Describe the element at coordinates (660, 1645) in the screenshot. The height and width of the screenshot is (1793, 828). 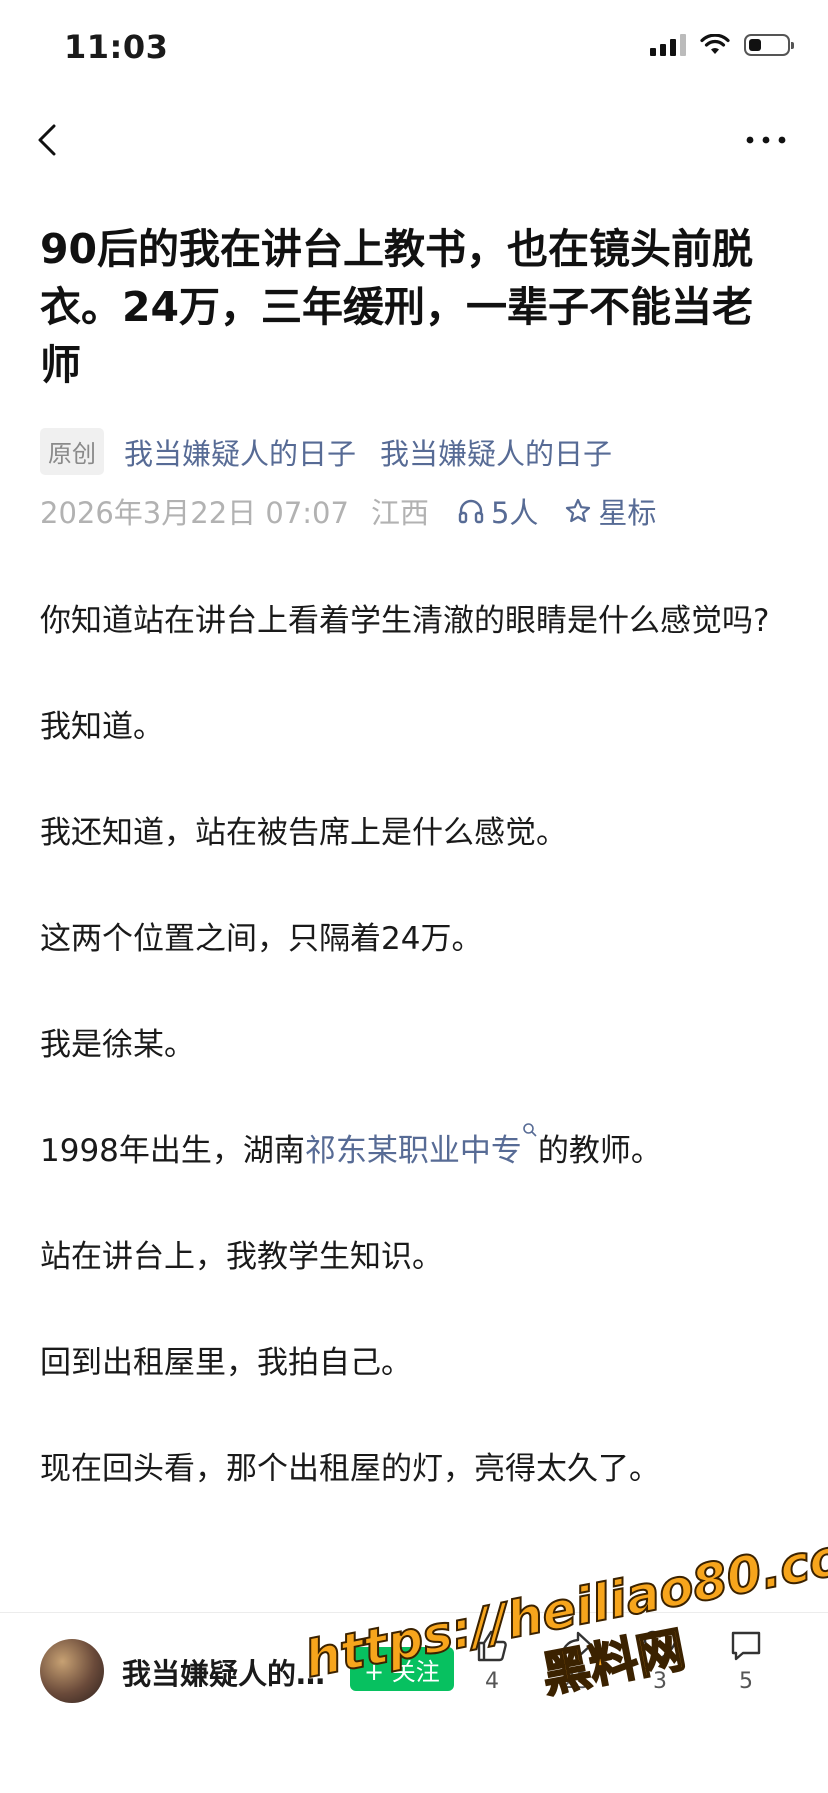
I see `heart-icon` at that location.